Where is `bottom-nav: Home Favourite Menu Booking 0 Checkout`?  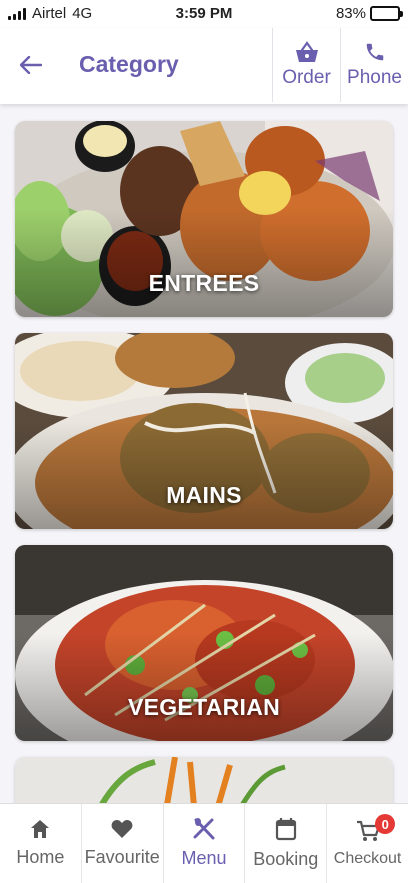 bottom-nav: Home Favourite Menu Booking 0 Checkout is located at coordinates (204, 843).